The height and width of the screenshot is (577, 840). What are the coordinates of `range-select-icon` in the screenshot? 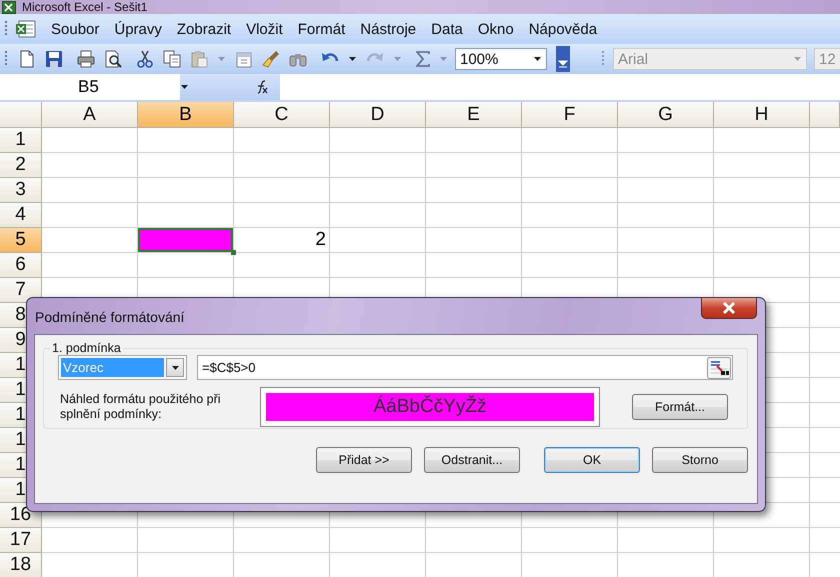 It's located at (719, 367).